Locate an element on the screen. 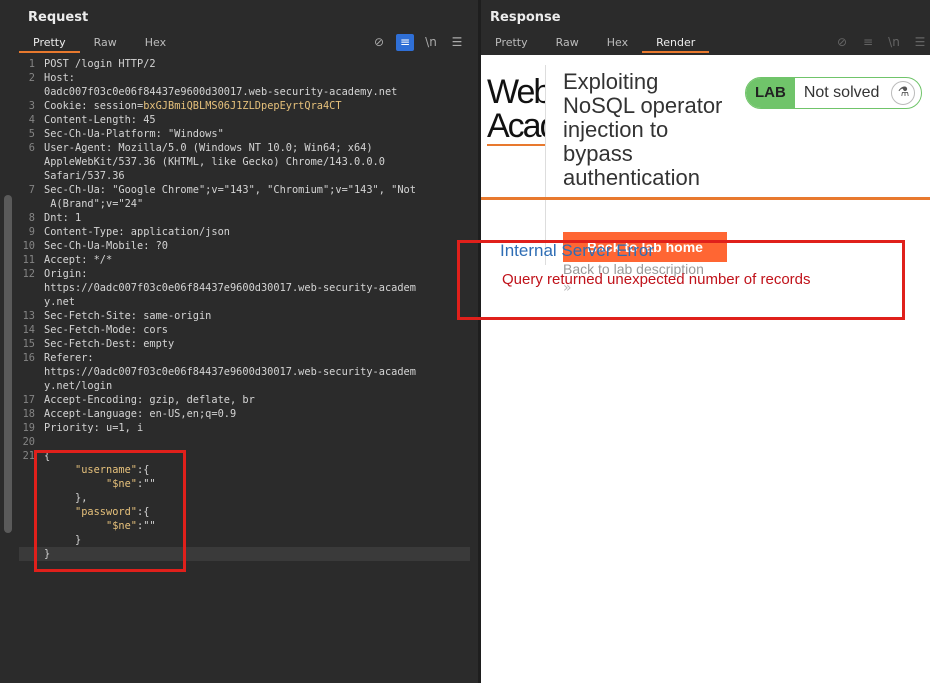  line-text: Accept-Encoding: gzip, deflate, br is located at coordinates (149, 400).